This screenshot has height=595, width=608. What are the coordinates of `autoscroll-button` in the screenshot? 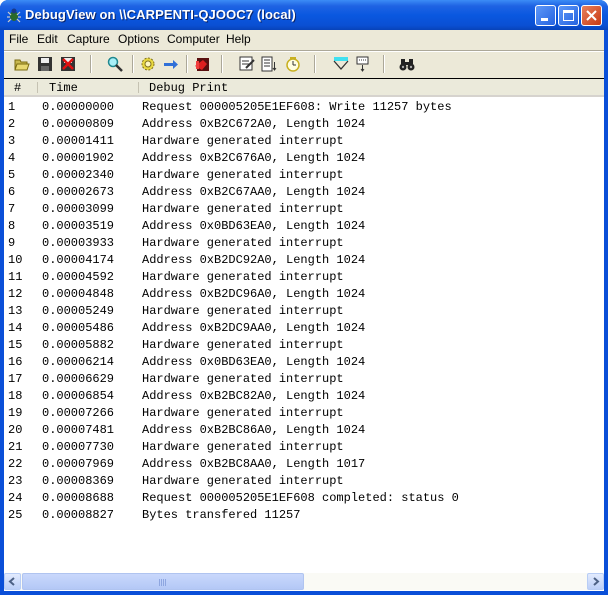 It's located at (269, 64).